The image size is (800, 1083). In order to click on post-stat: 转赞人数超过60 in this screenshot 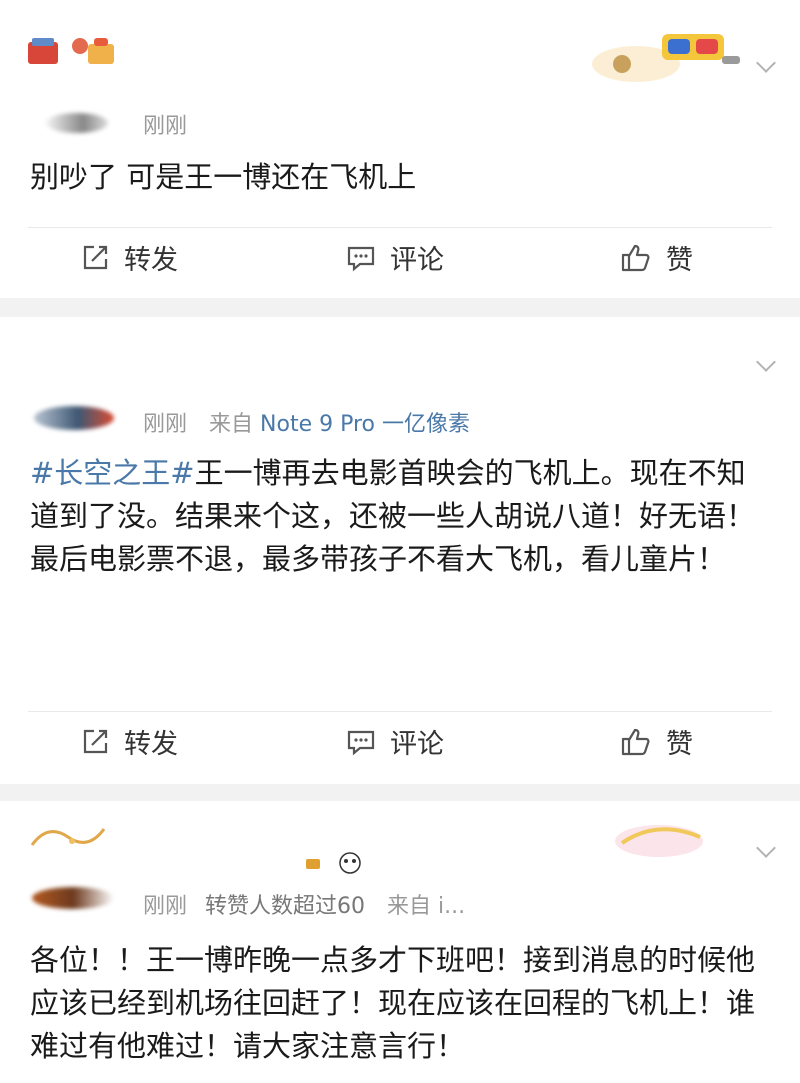, I will do `click(285, 906)`.